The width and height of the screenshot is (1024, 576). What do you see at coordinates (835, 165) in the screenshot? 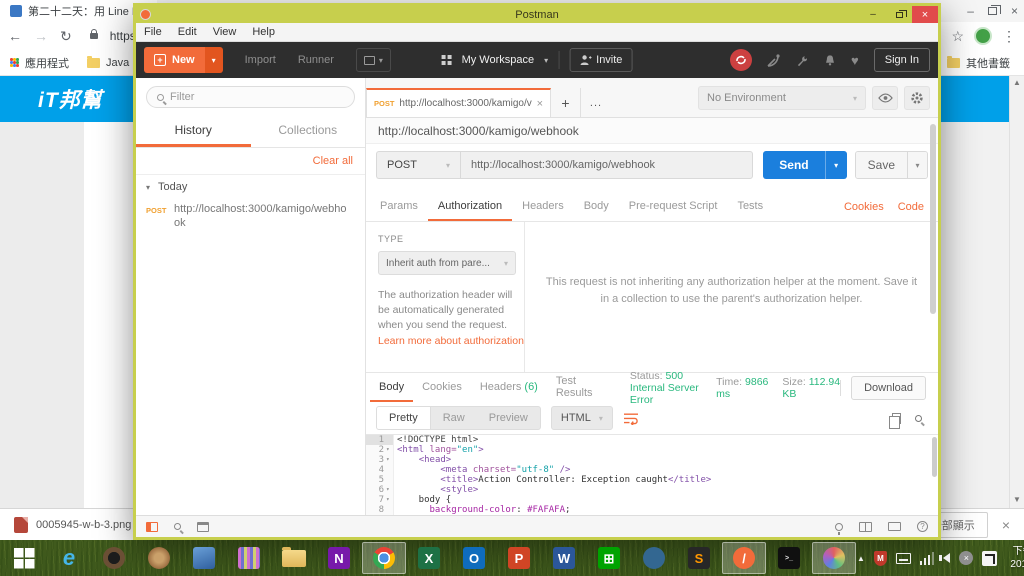
I see `send-options-button: ▾` at bounding box center [835, 165].